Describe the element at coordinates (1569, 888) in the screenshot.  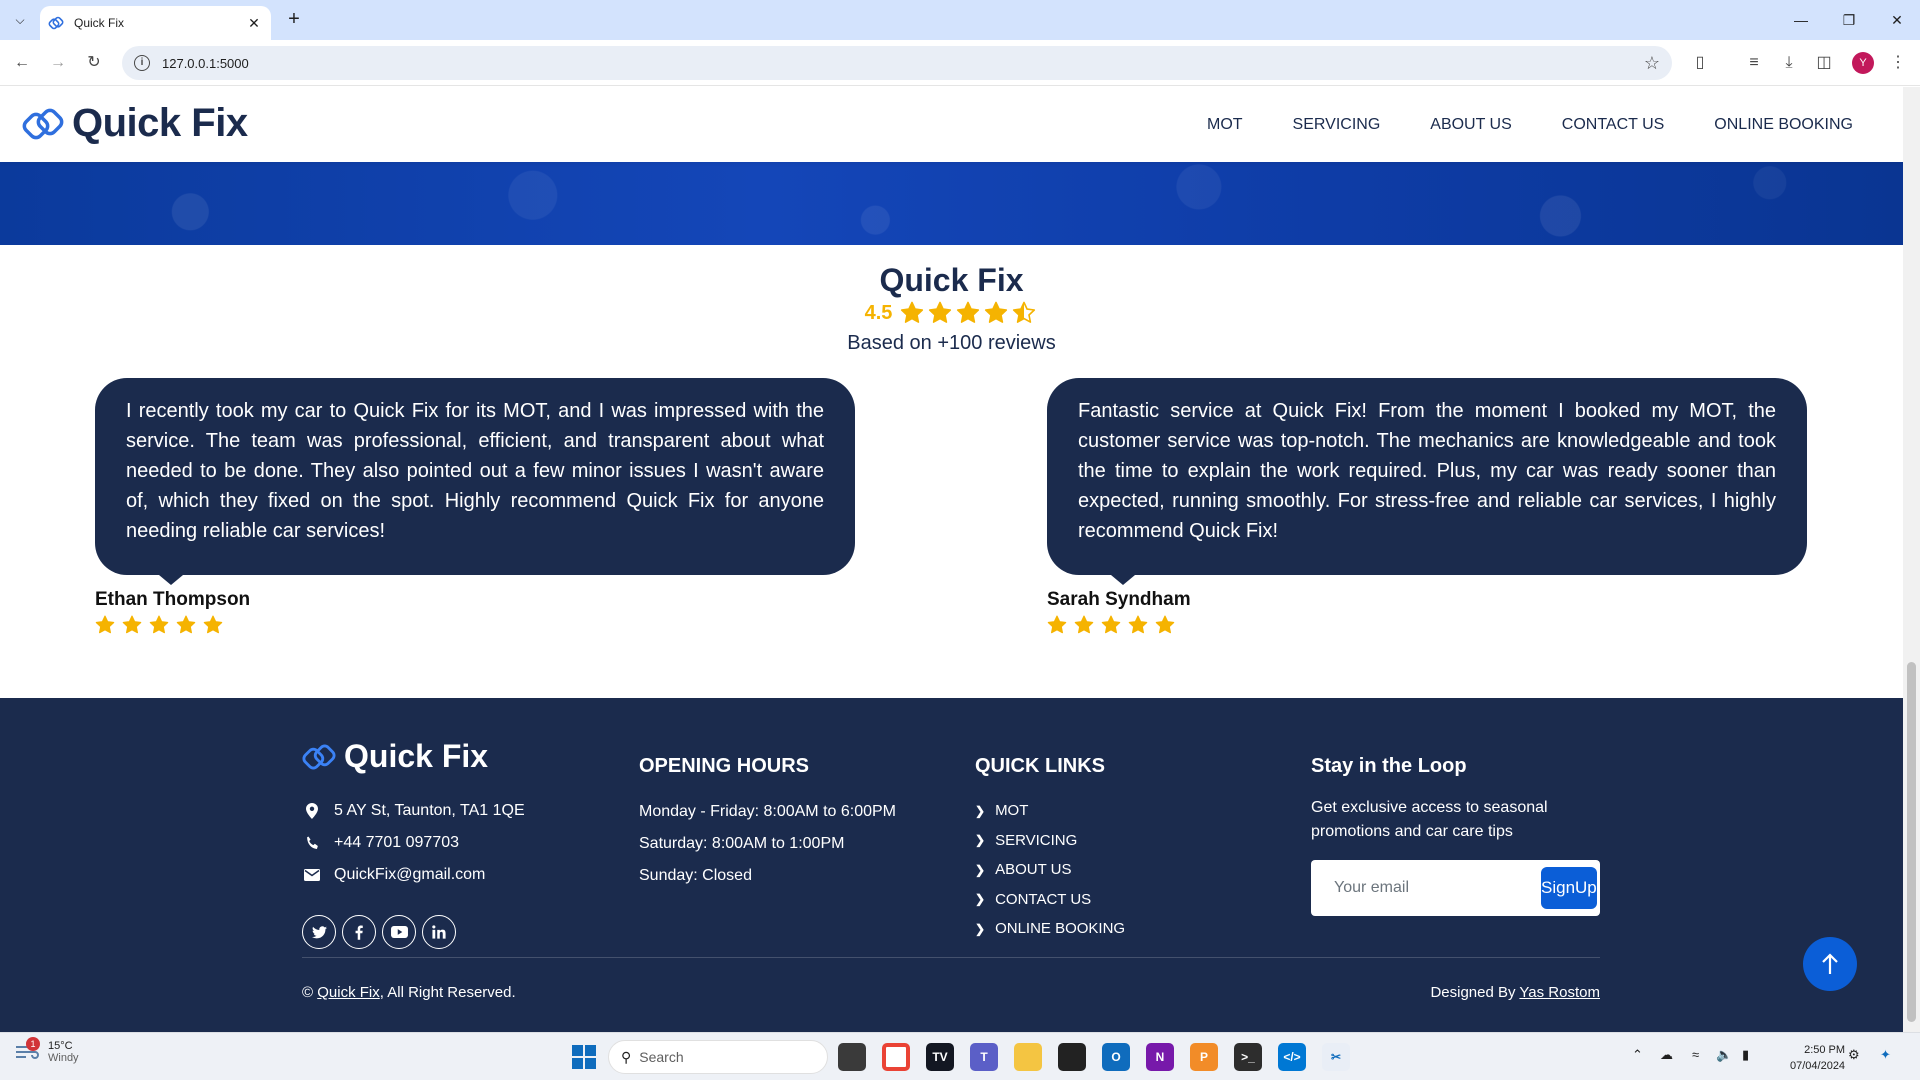
I see `signup-button: SignUp` at that location.